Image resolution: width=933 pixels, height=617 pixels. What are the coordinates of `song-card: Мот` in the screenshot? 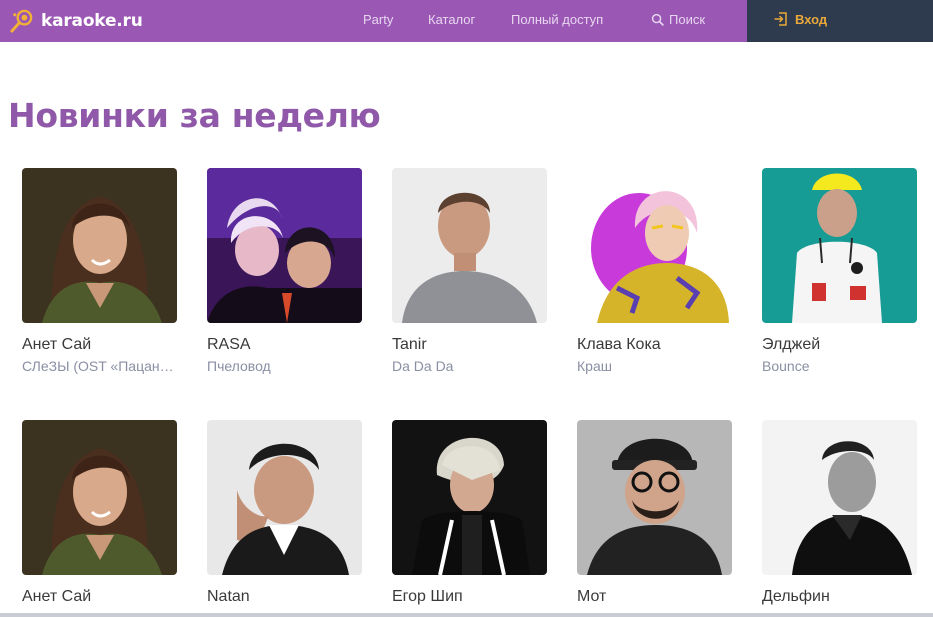 It's located at (657, 515).